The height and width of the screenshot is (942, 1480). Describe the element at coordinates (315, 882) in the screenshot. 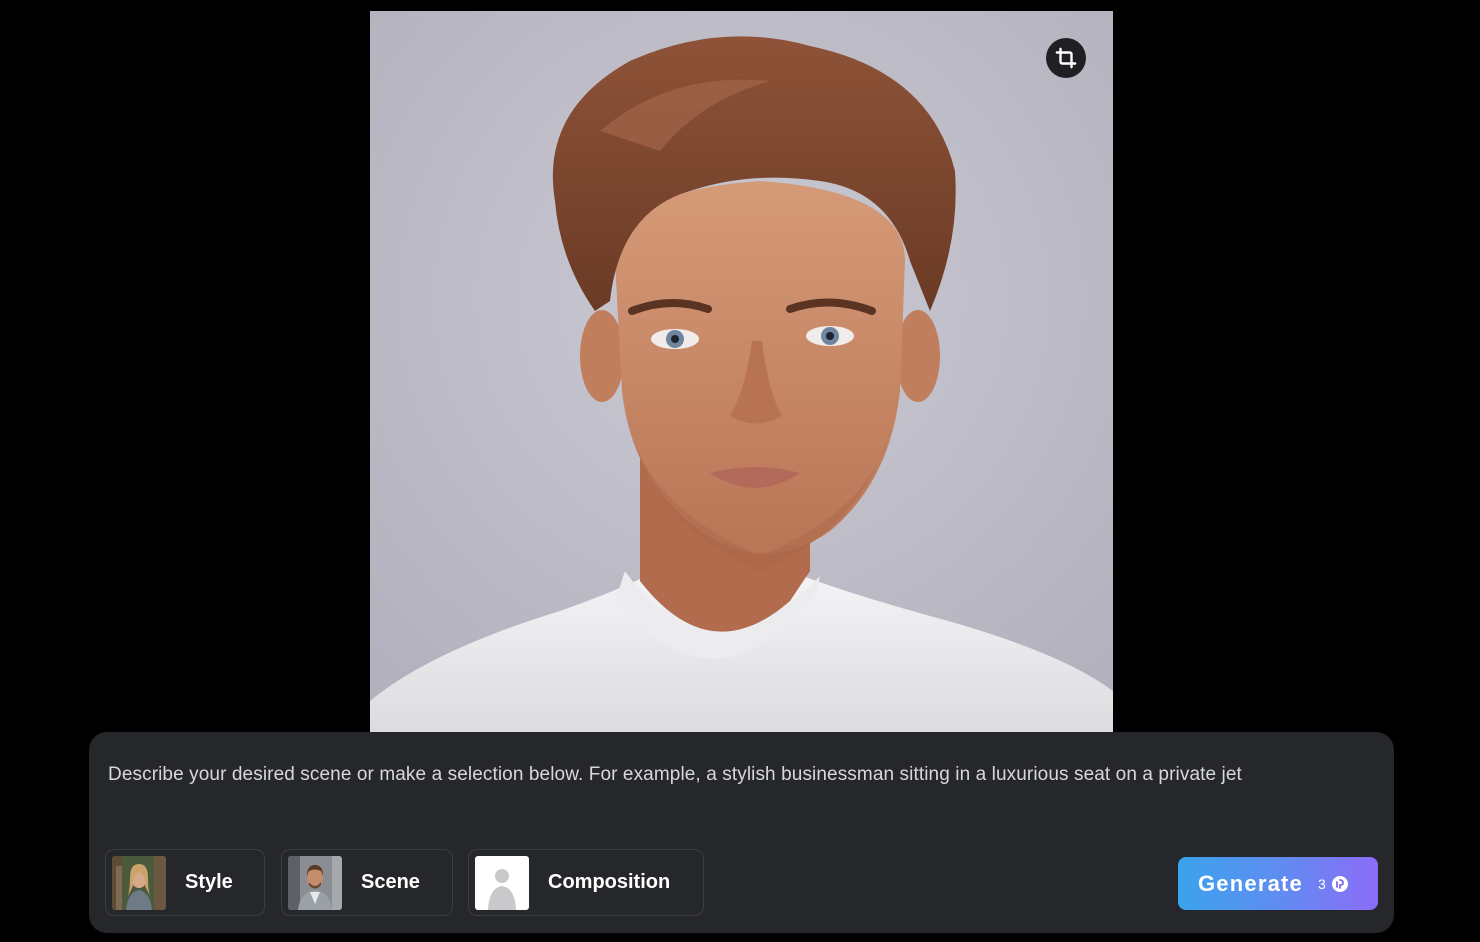

I see `scene-thumbnail` at that location.